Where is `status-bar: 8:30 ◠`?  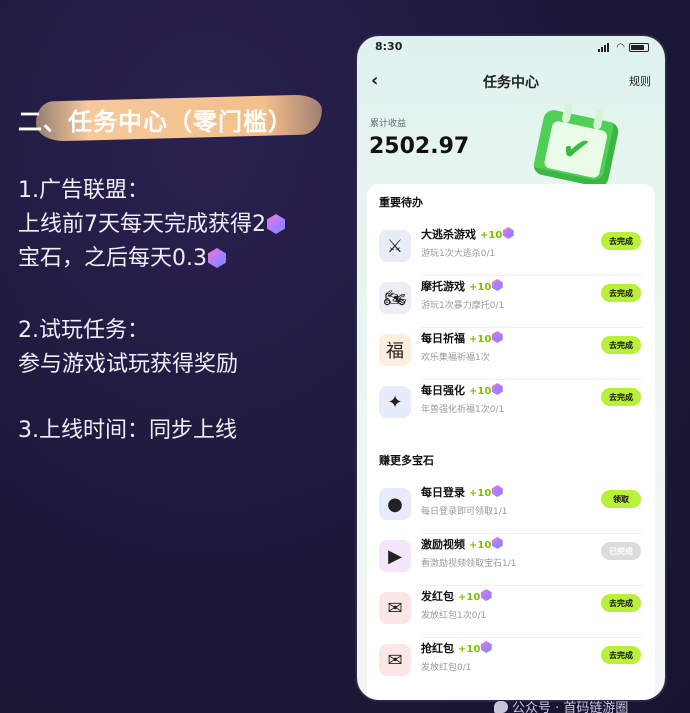
status-bar: 8:30 ◠ is located at coordinates (511, 47).